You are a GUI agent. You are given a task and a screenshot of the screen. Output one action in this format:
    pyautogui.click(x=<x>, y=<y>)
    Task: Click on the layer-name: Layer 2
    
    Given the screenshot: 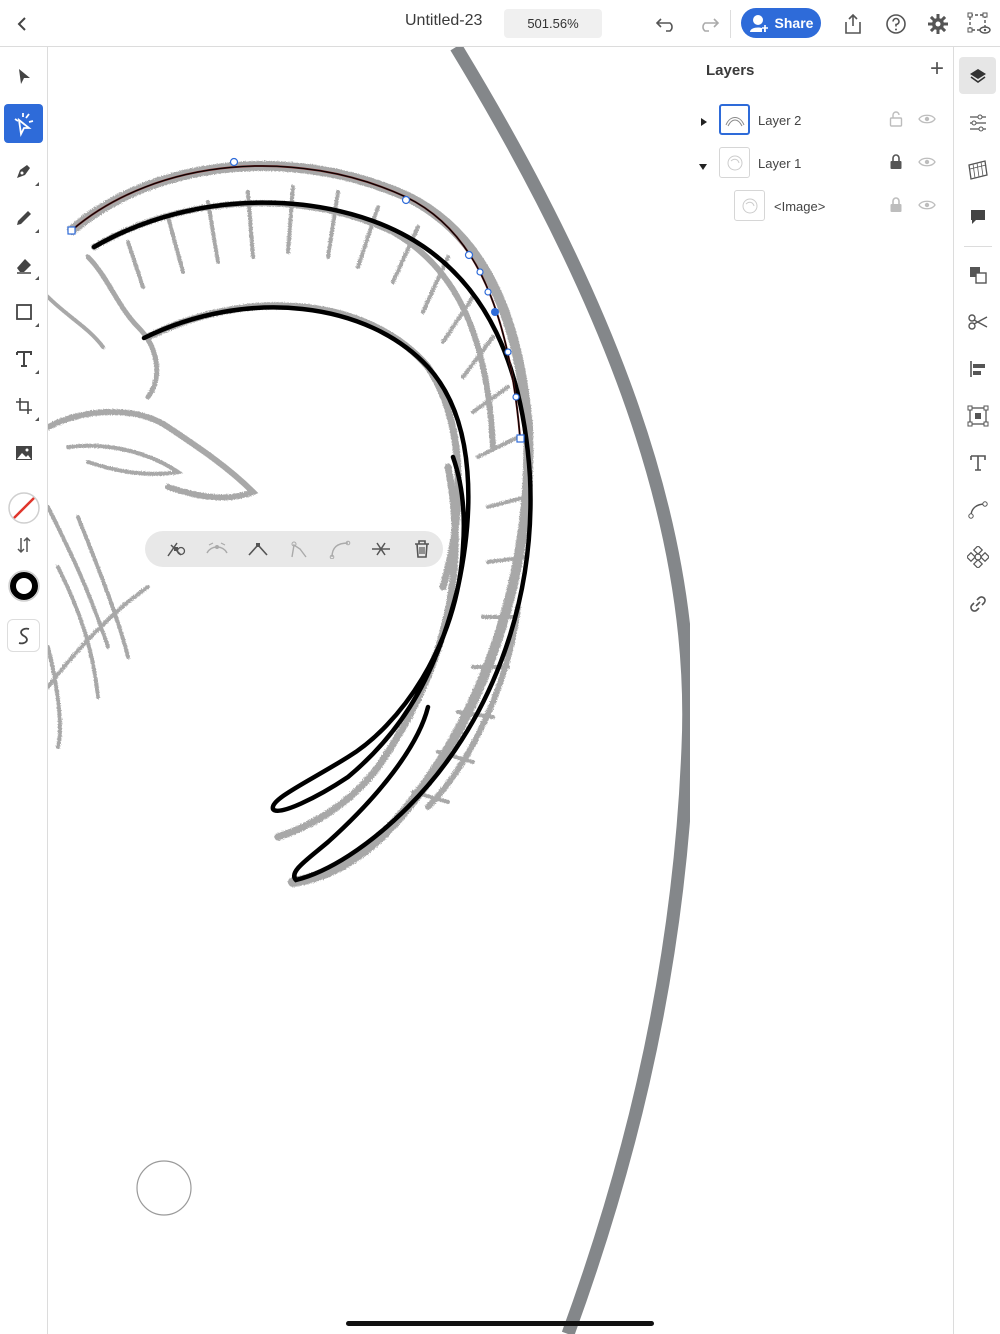 What is the action you would take?
    pyautogui.click(x=780, y=120)
    